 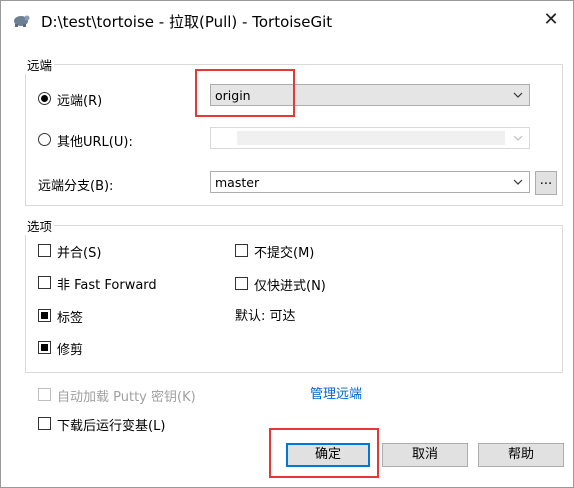 I want to click on no-ff-checkbox, so click(x=44, y=282).